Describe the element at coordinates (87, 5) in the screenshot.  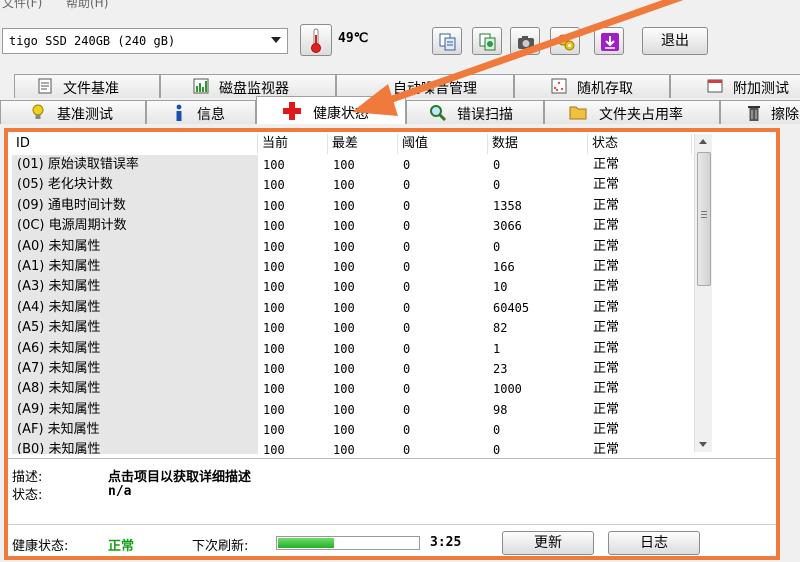
I see `menu-help: 帮助(H)` at that location.